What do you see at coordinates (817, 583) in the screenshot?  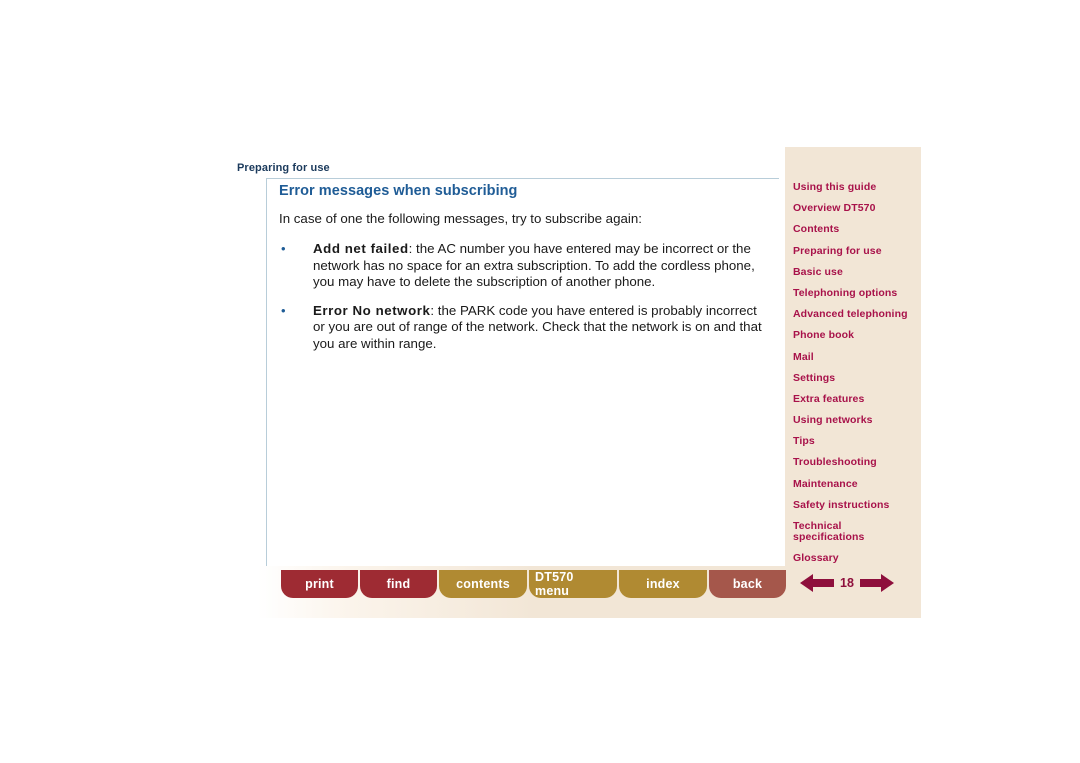 I see `left-arrow-icon` at bounding box center [817, 583].